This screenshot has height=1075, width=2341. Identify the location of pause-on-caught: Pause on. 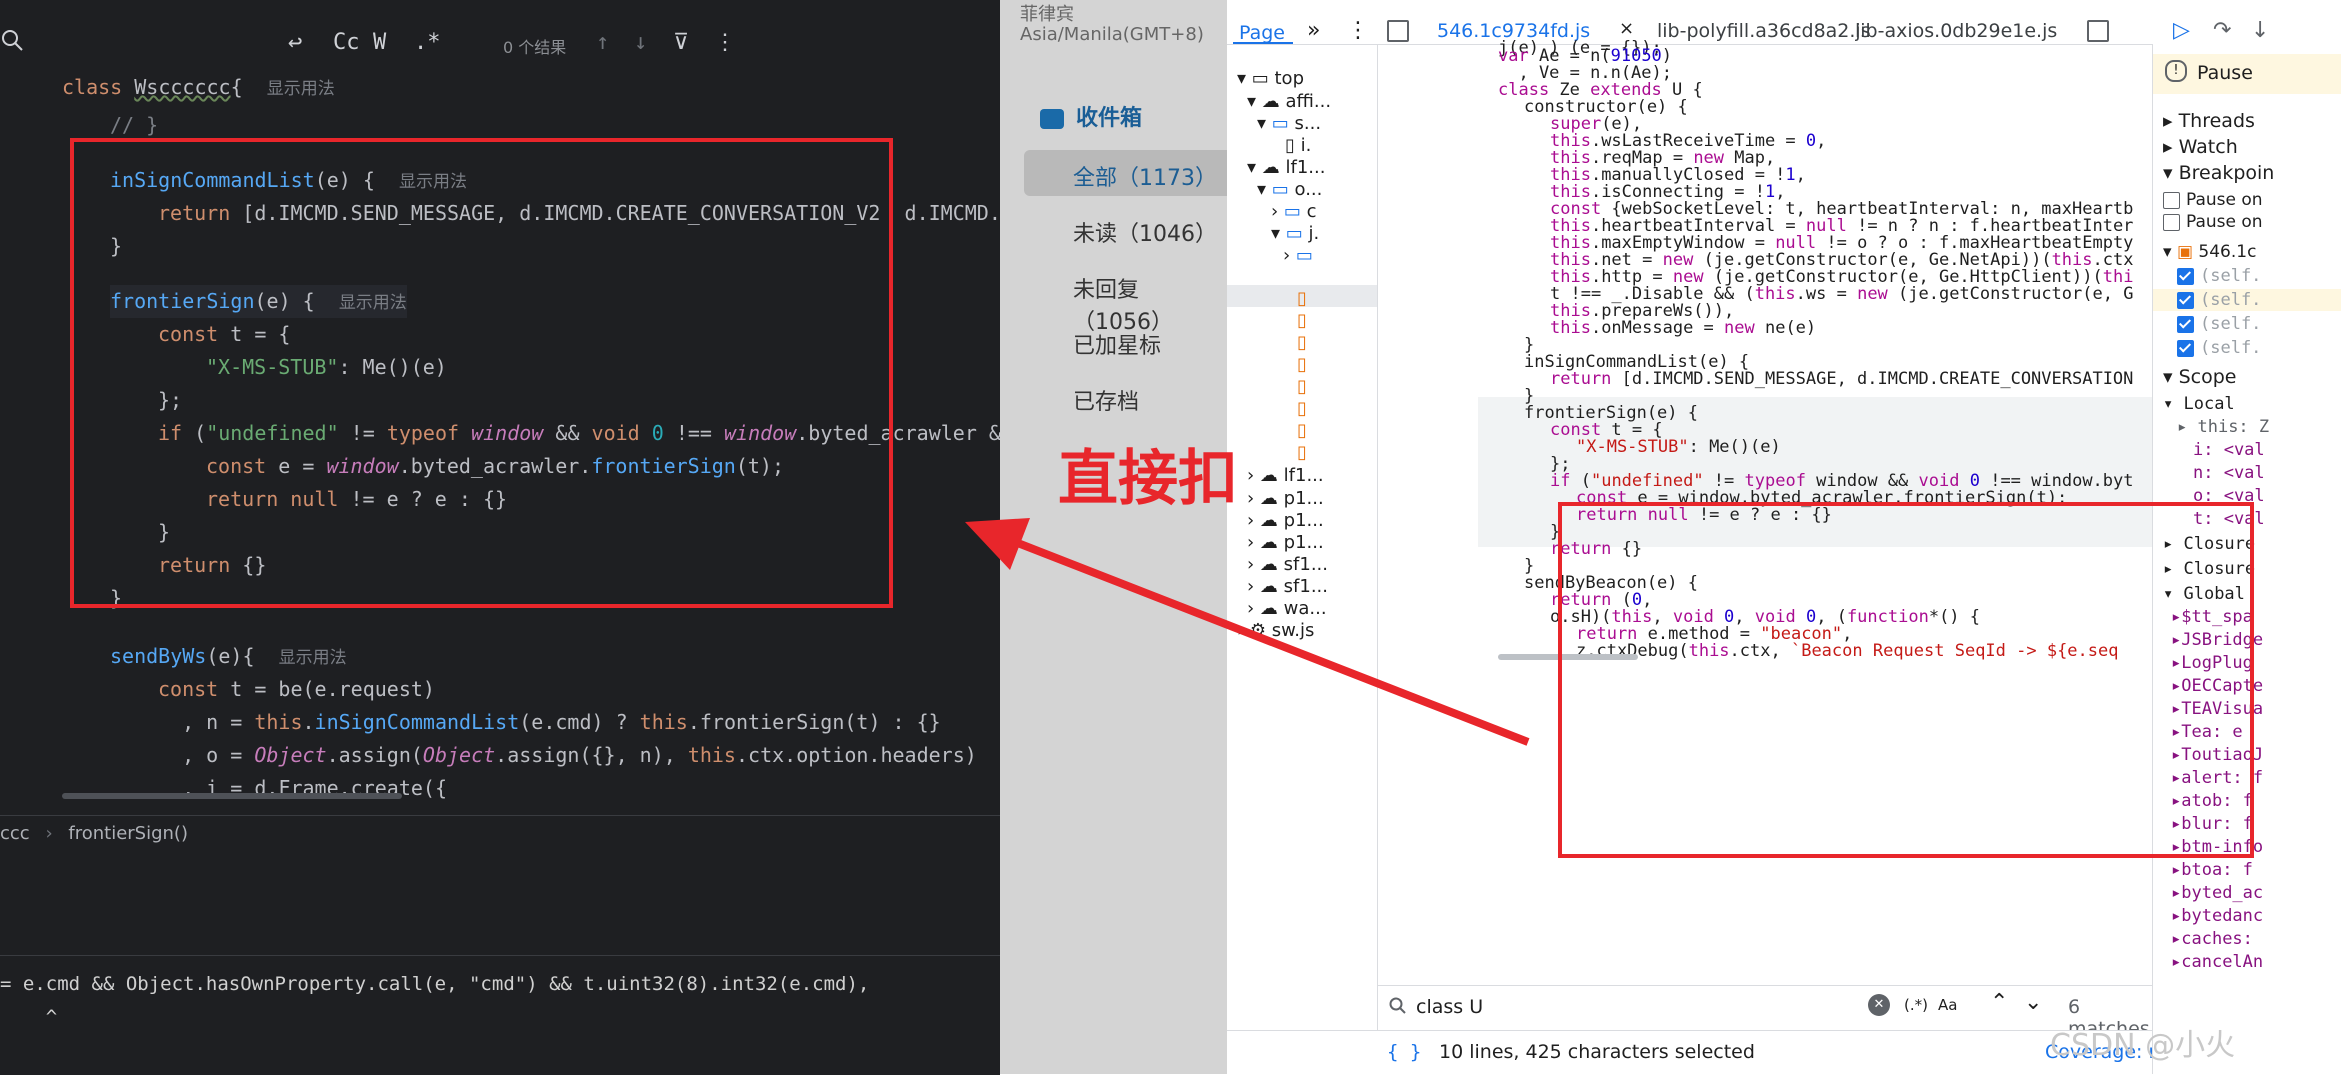
(2213, 222).